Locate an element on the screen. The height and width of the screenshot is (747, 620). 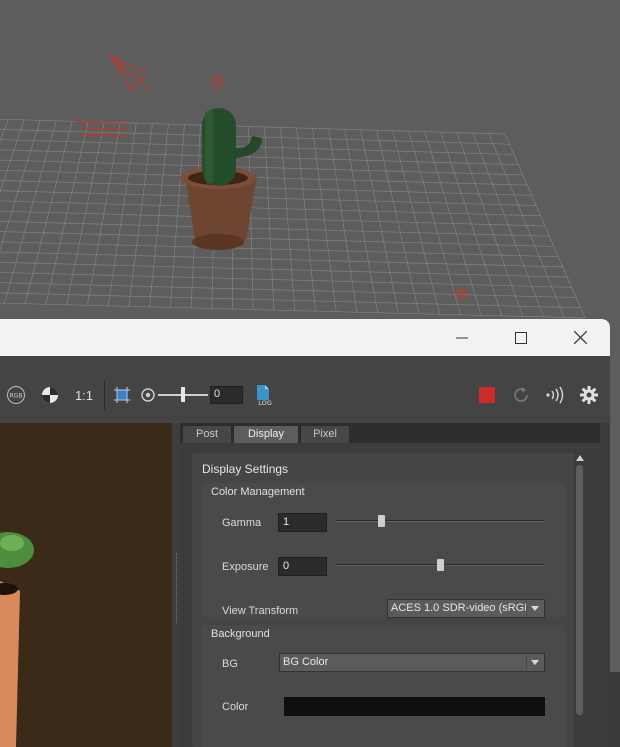
checker-icon is located at coordinates (50, 395).